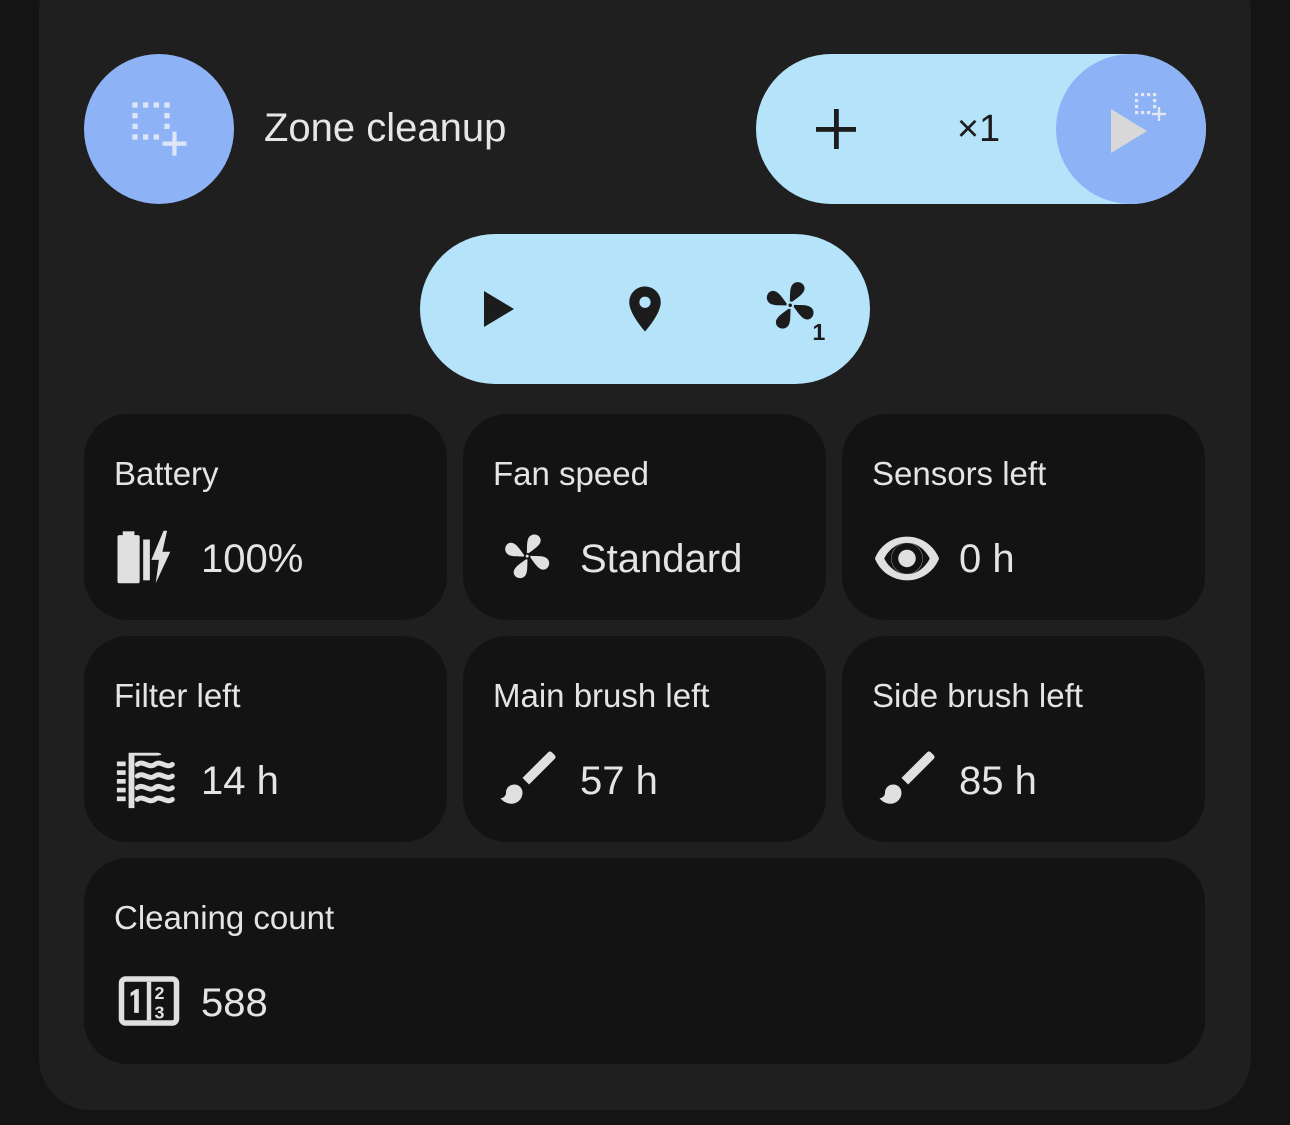 This screenshot has width=1290, height=1125. Describe the element at coordinates (661, 559) in the screenshot. I see `tile-value: Standard` at that location.